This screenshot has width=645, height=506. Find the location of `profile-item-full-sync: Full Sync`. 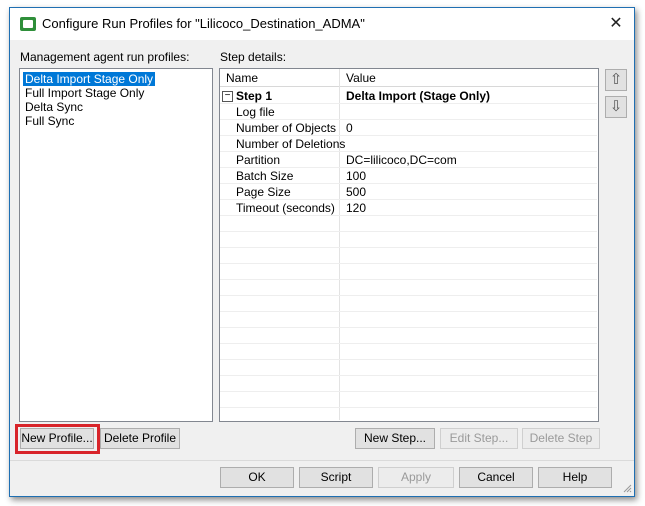

profile-item-full-sync: Full Sync is located at coordinates (49, 121).